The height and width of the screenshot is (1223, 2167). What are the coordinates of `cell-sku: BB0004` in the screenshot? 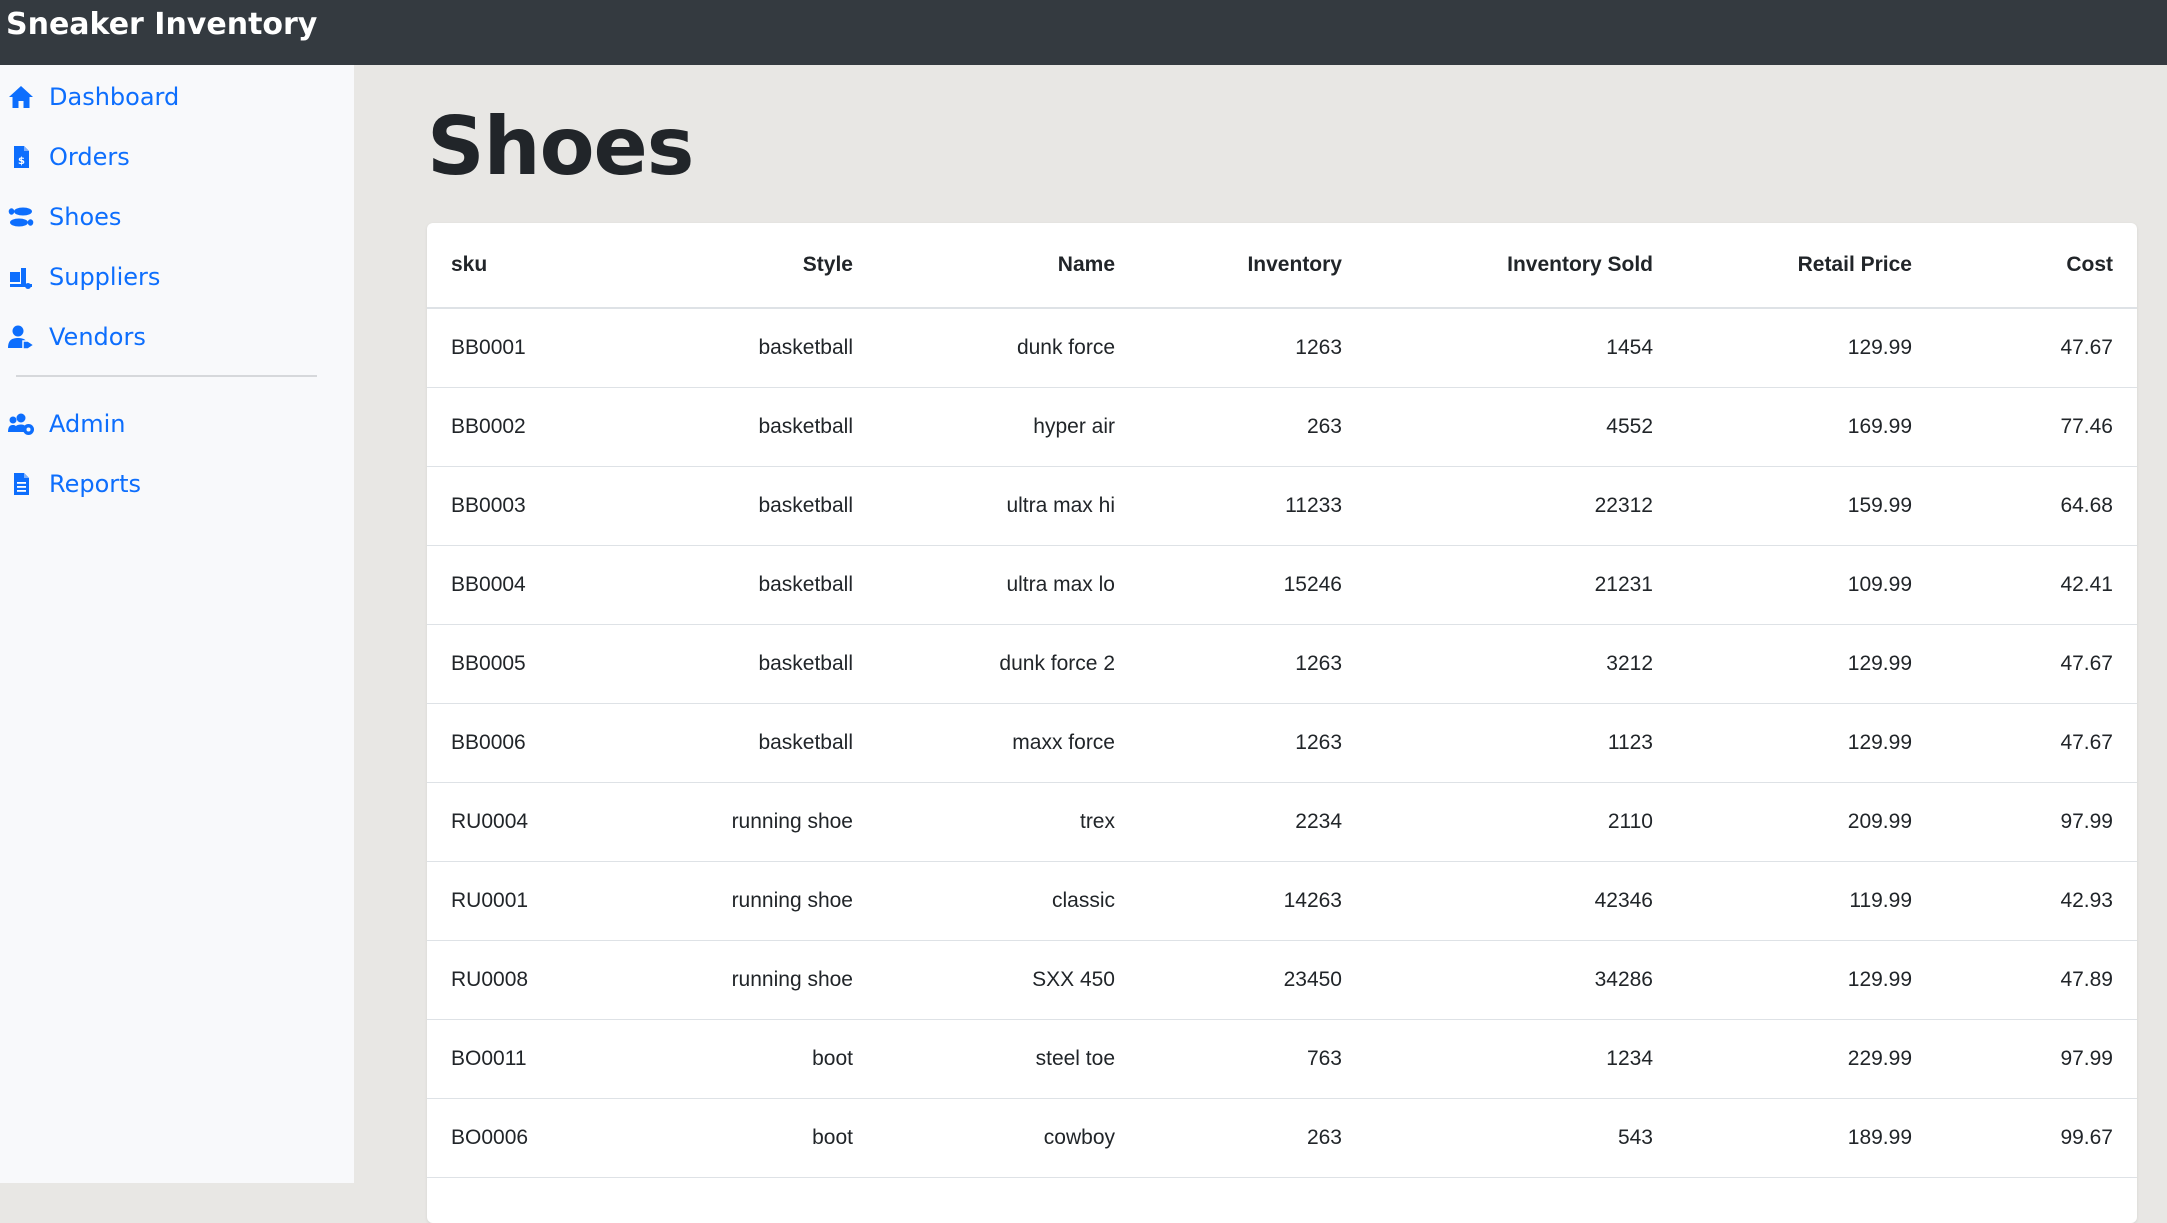 It's located at (527, 585).